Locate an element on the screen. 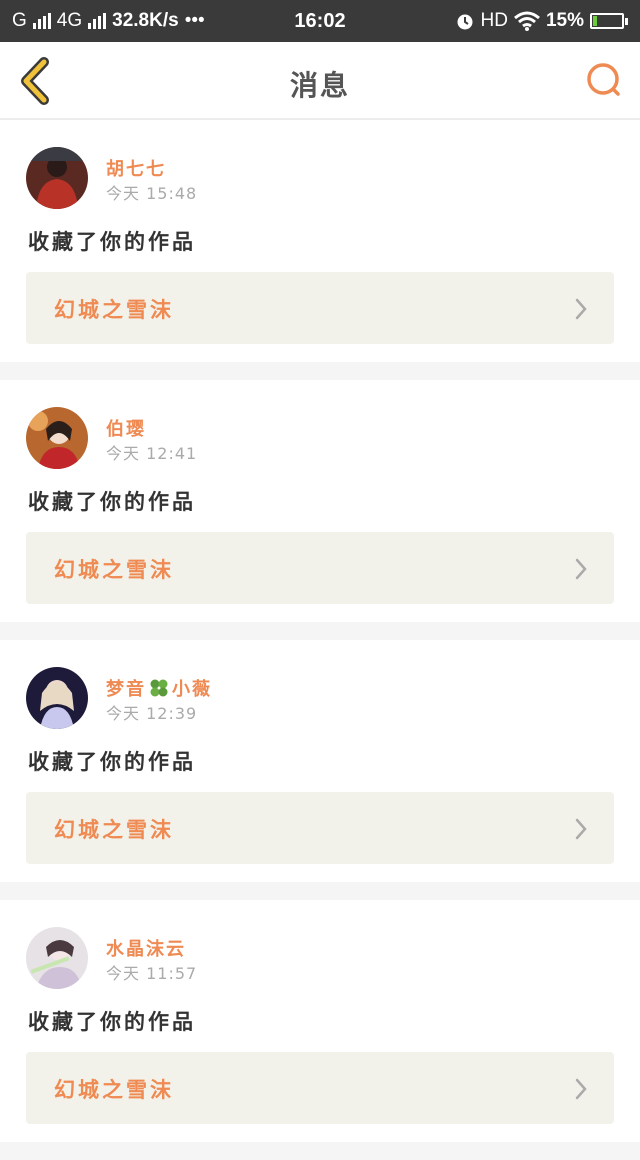 Image resolution: width=640 pixels, height=1160 pixels. battery-percent: 15% is located at coordinates (564, 20).